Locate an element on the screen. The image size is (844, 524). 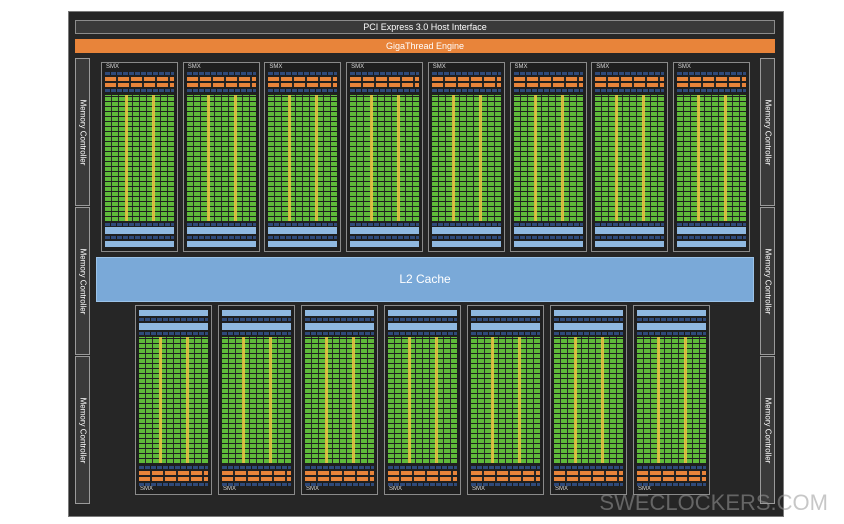
smx-top-6: SMX is located at coordinates (548, 157).